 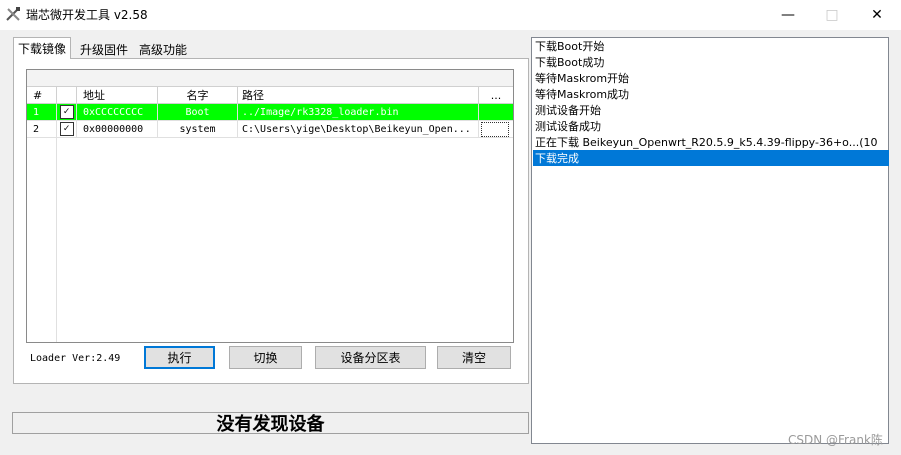 I want to click on tab-upgrade-firmware: 升级固件, so click(x=104, y=49).